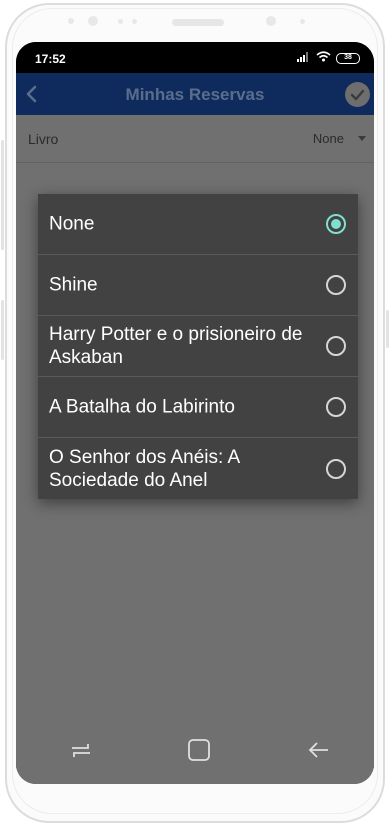 The width and height of the screenshot is (390, 827). Describe the element at coordinates (348, 58) in the screenshot. I see `battery-icon: 38` at that location.